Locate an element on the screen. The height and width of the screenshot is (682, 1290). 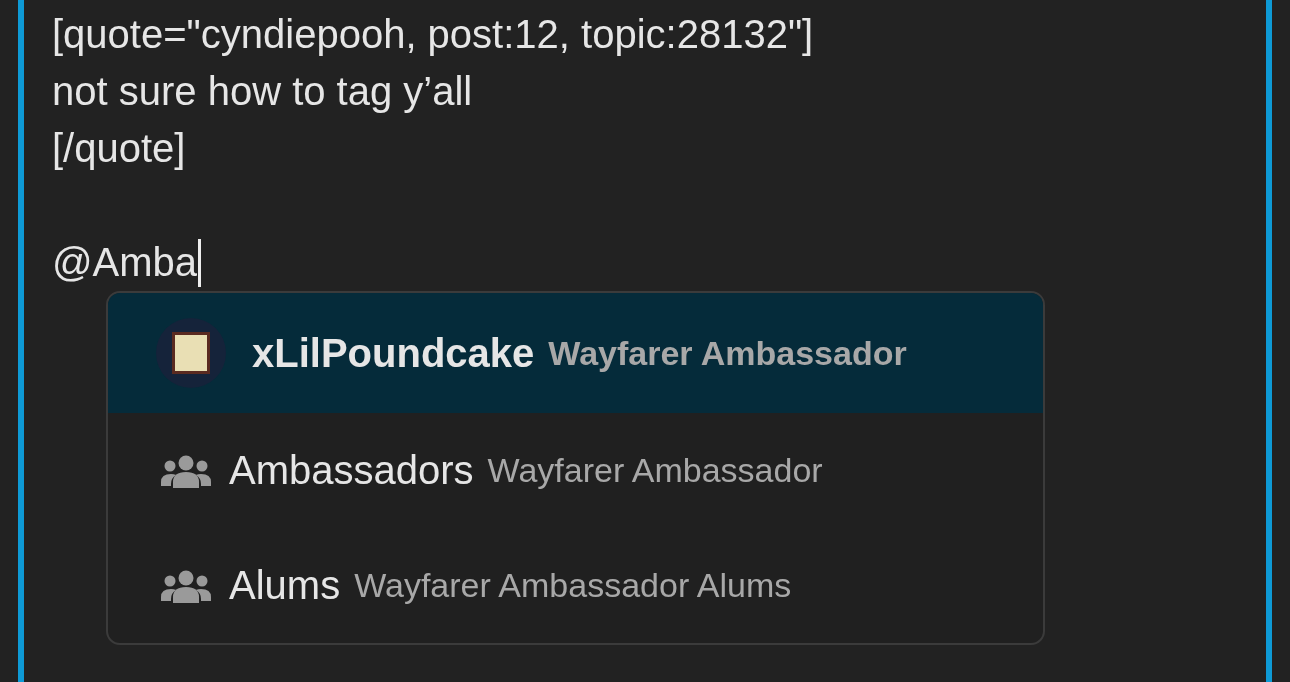
editor-text-line: [/quote] is located at coordinates (119, 148).